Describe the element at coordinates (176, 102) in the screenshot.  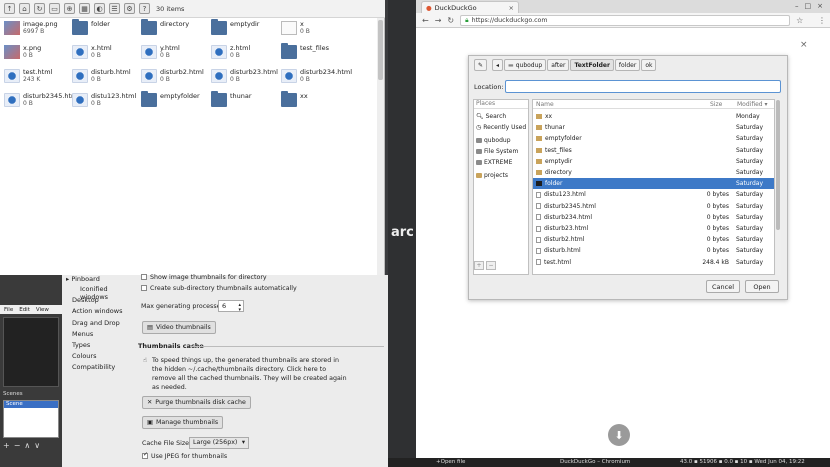
I see `file-item: emptyfolder` at that location.